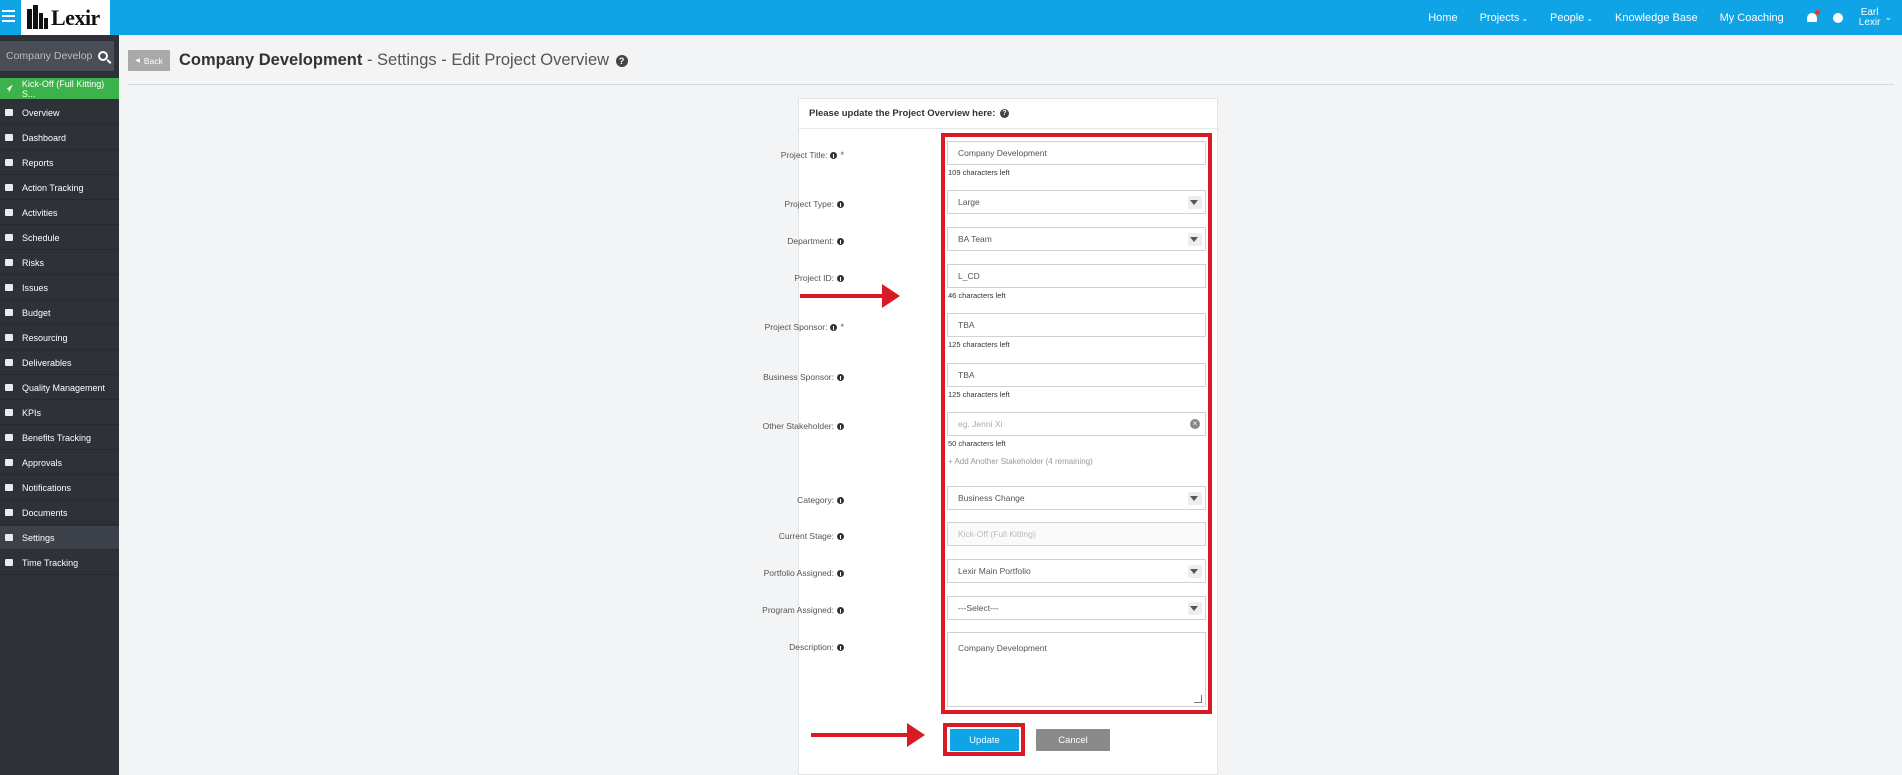 This screenshot has height=775, width=1902. What do you see at coordinates (820, 500) in the screenshot?
I see `label-category: Category:` at bounding box center [820, 500].